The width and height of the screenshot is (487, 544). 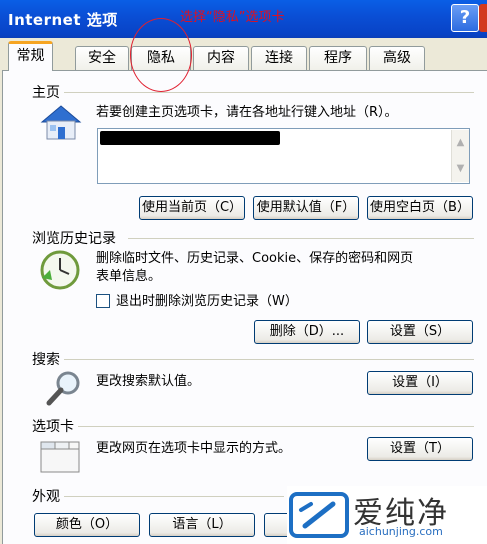 What do you see at coordinates (174, 496) in the screenshot?
I see `appearance-divider` at bounding box center [174, 496].